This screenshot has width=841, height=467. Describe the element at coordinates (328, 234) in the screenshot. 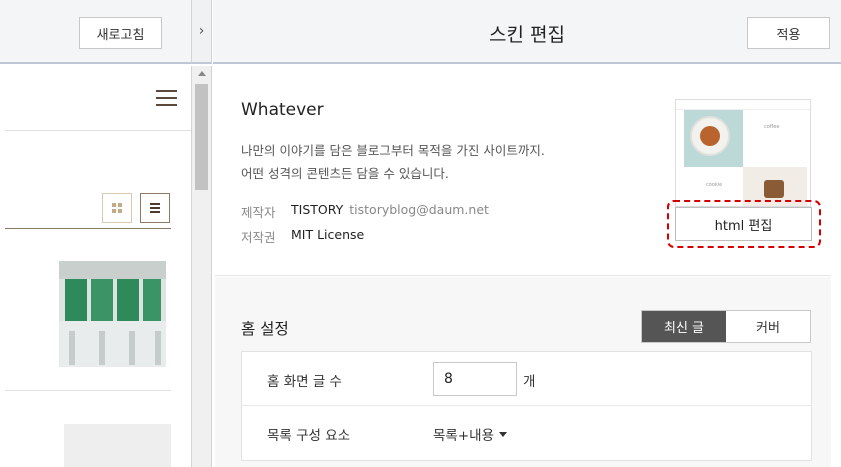

I see `license-value: MIT License` at that location.